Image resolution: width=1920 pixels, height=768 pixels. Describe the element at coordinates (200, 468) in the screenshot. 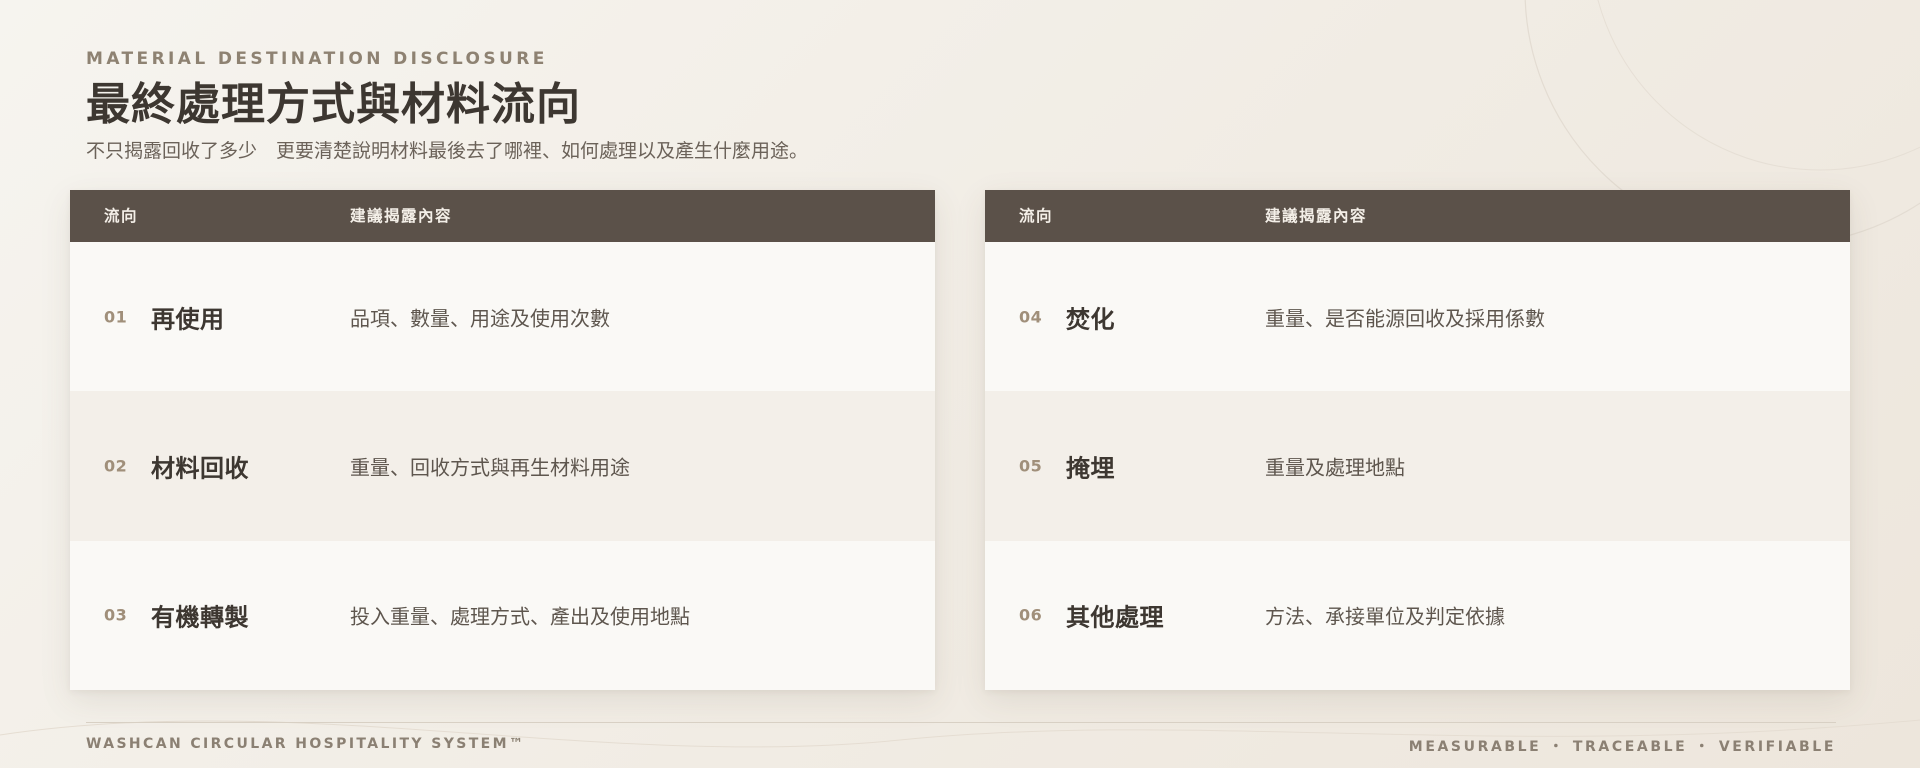

I see `row-destination: 材料回收` at that location.